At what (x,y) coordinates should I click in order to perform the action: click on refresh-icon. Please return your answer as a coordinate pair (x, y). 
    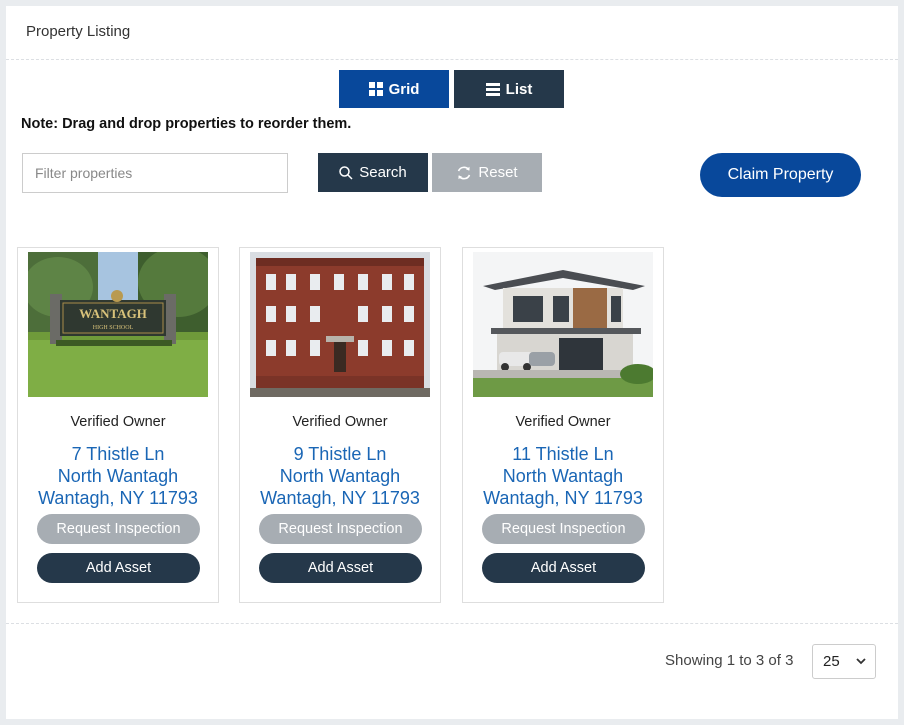
    Looking at the image, I should click on (464, 172).